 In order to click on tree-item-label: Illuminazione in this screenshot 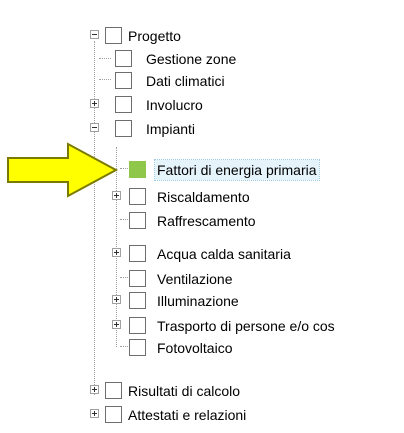, I will do `click(198, 301)`.